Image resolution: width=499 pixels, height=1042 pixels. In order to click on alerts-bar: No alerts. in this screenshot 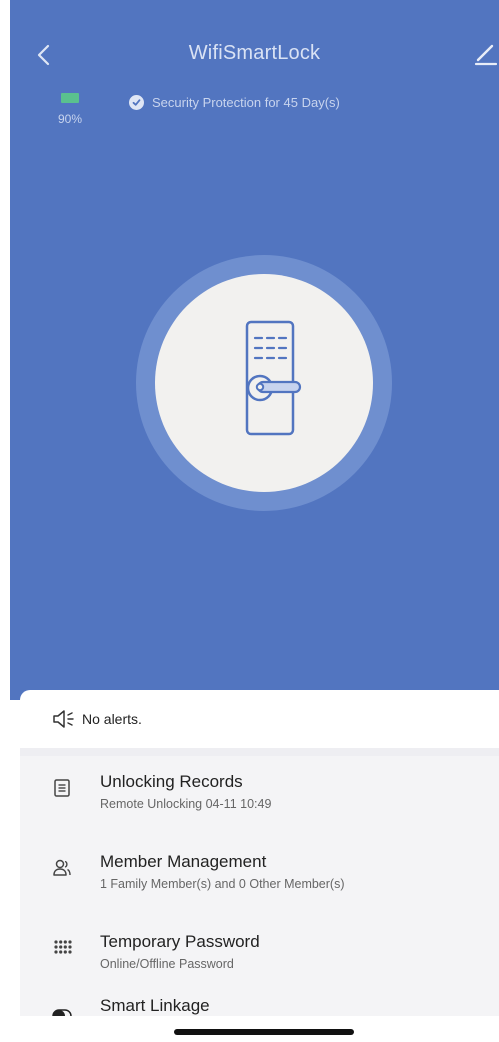, I will do `click(259, 719)`.